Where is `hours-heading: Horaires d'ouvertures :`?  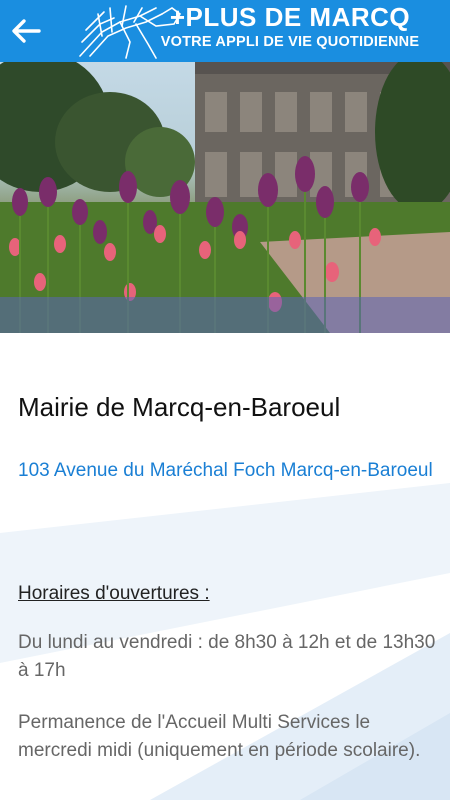 hours-heading: Horaires d'ouvertures : is located at coordinates (114, 593).